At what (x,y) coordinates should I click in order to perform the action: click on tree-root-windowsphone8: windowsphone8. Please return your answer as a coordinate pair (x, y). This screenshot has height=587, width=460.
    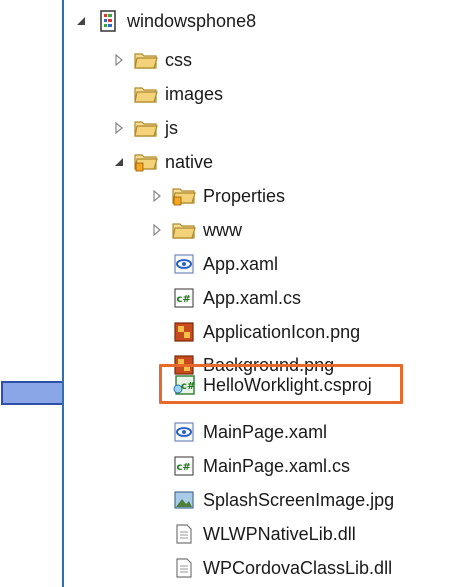
    Looking at the image, I should click on (262, 20).